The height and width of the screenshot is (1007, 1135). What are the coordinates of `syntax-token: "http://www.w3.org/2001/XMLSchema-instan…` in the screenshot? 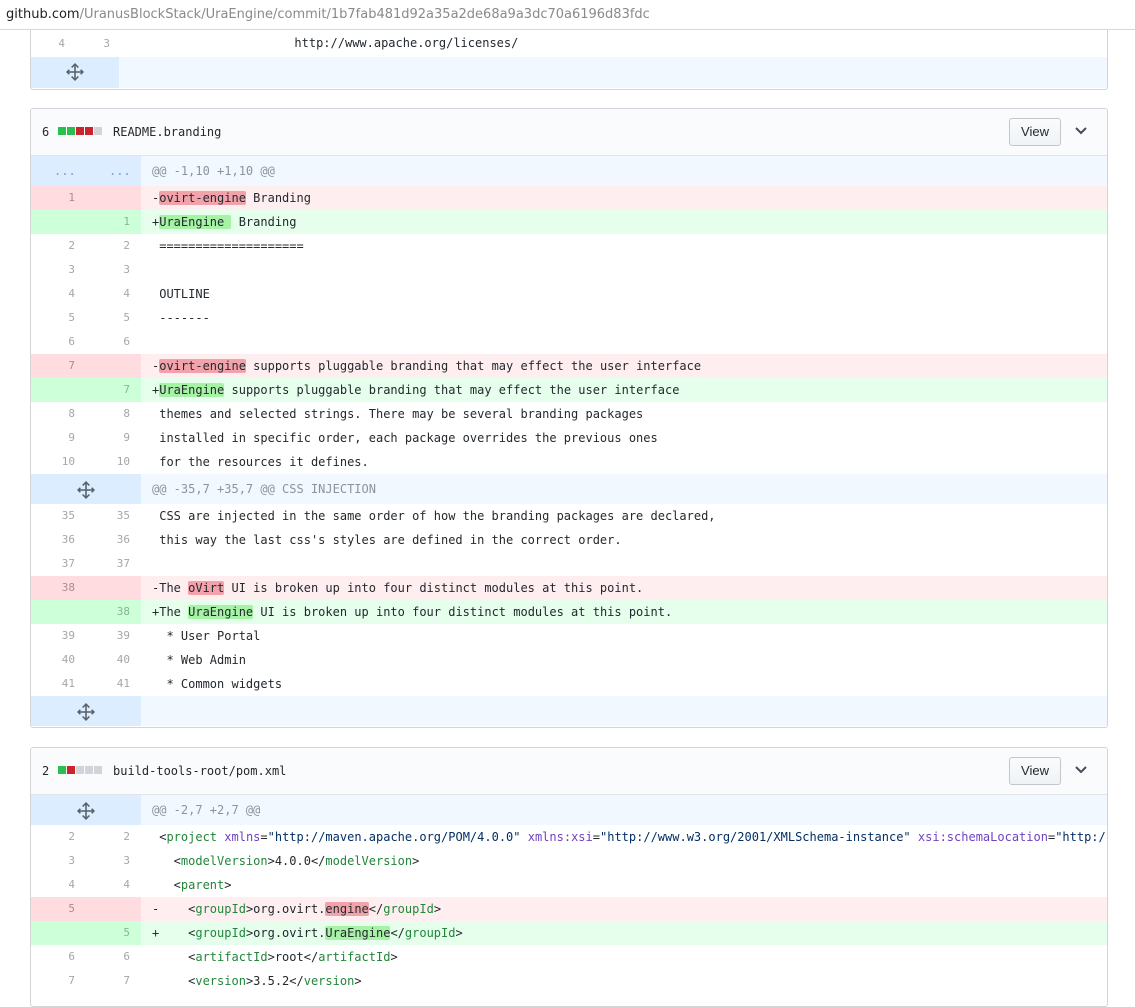 It's located at (755, 837).